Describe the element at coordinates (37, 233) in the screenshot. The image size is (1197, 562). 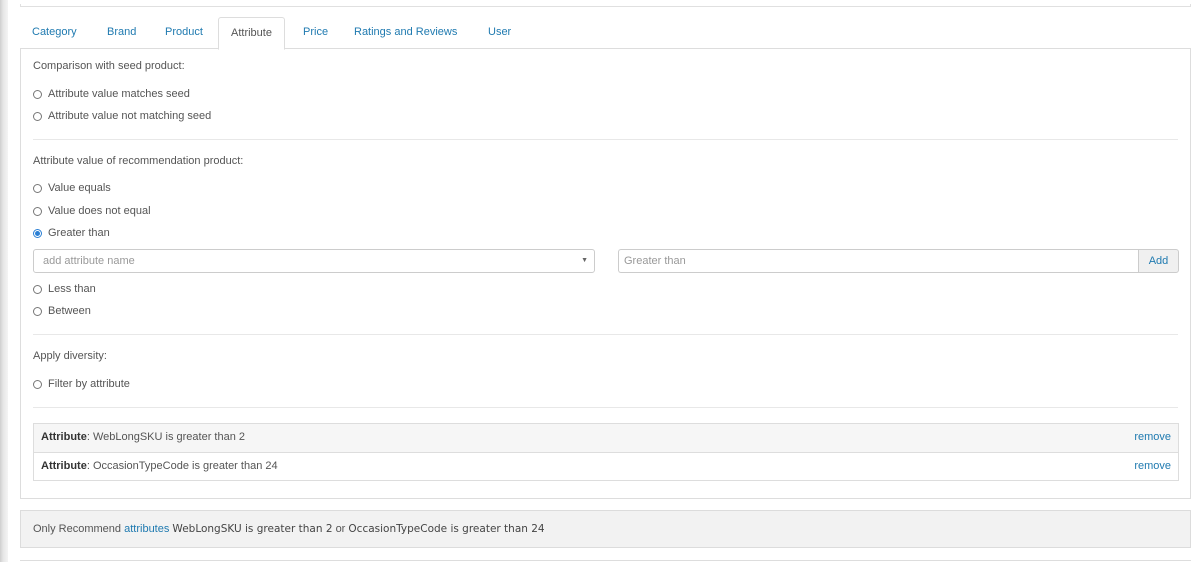
I see `radio-button-selected` at that location.